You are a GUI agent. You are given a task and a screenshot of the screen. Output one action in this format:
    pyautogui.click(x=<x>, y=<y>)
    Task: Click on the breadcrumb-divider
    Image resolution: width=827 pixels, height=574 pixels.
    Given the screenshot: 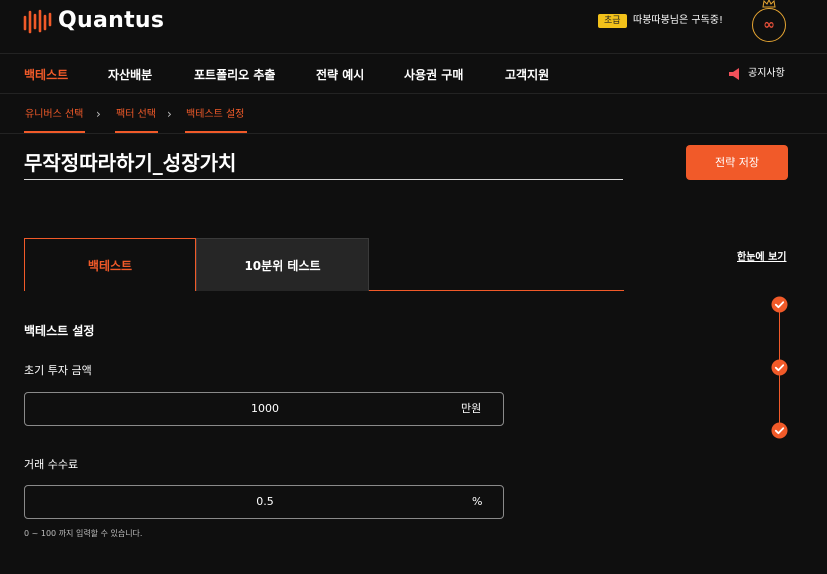 What is the action you would take?
    pyautogui.click(x=413, y=133)
    